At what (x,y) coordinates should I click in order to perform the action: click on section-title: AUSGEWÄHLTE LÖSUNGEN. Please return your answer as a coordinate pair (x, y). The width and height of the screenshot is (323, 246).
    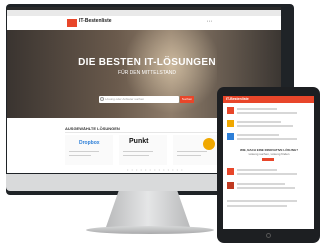
    Looking at the image, I should click on (92, 128).